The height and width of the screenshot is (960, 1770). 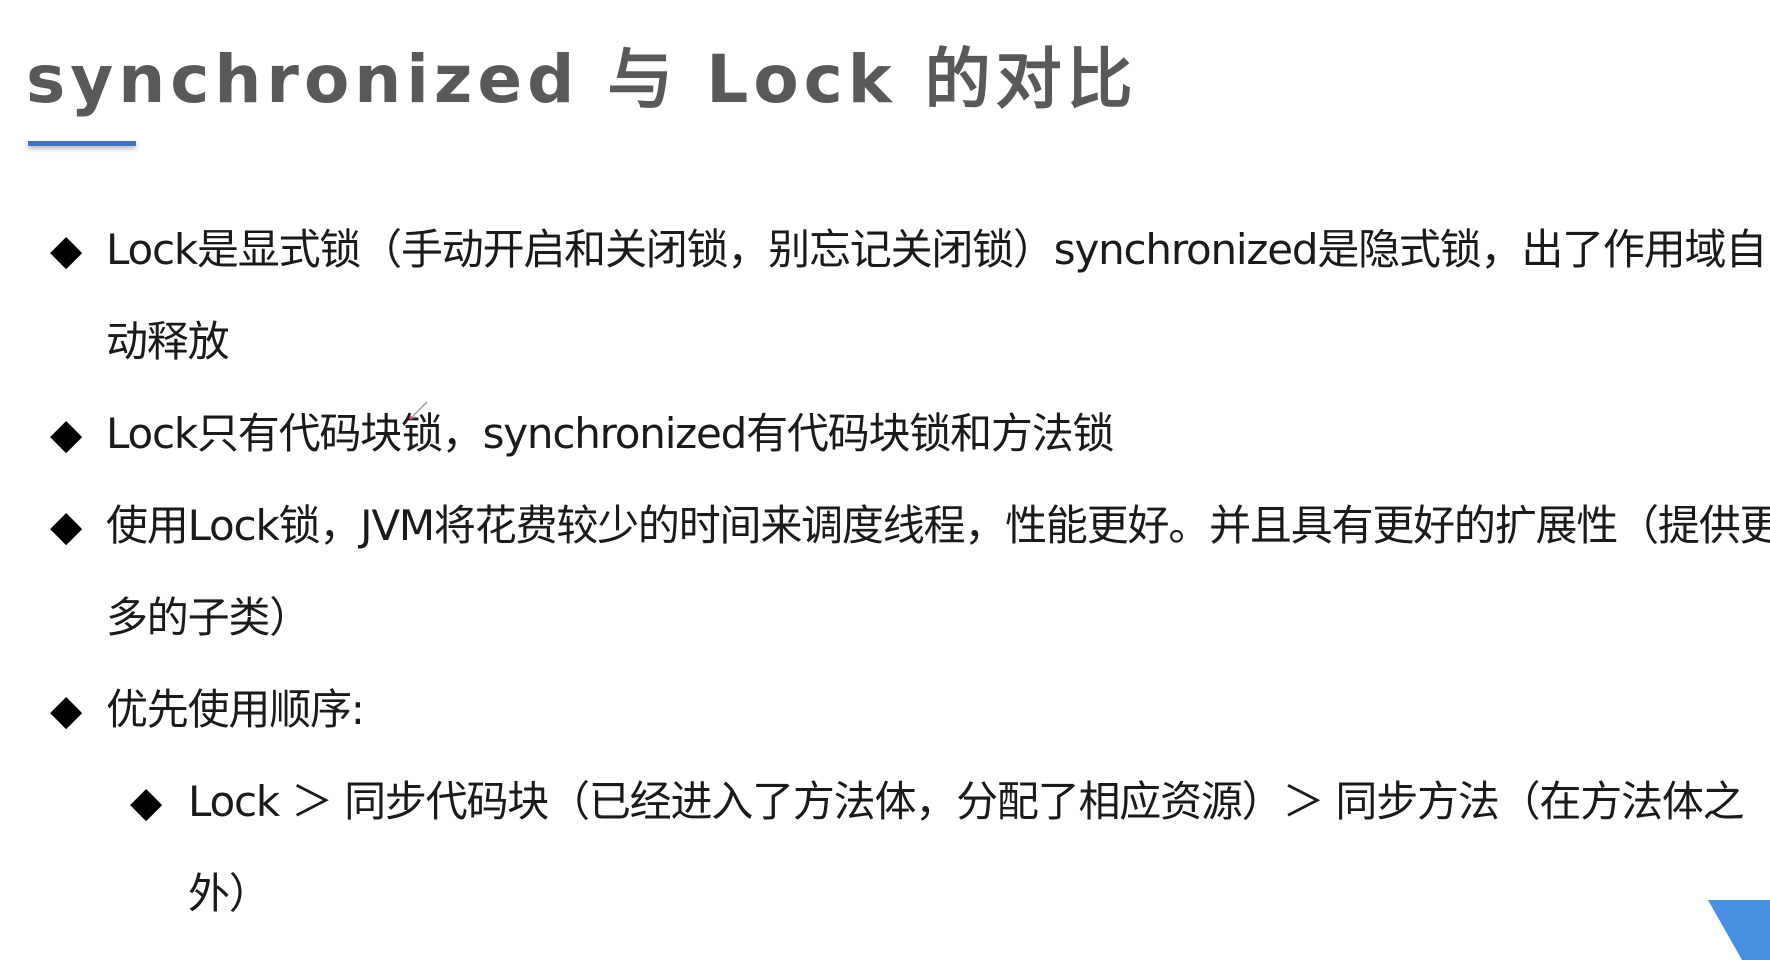 What do you see at coordinates (610, 433) in the screenshot?
I see `bullet-text: Lock只有代码块锁，synchronized有代码块锁和方法锁` at bounding box center [610, 433].